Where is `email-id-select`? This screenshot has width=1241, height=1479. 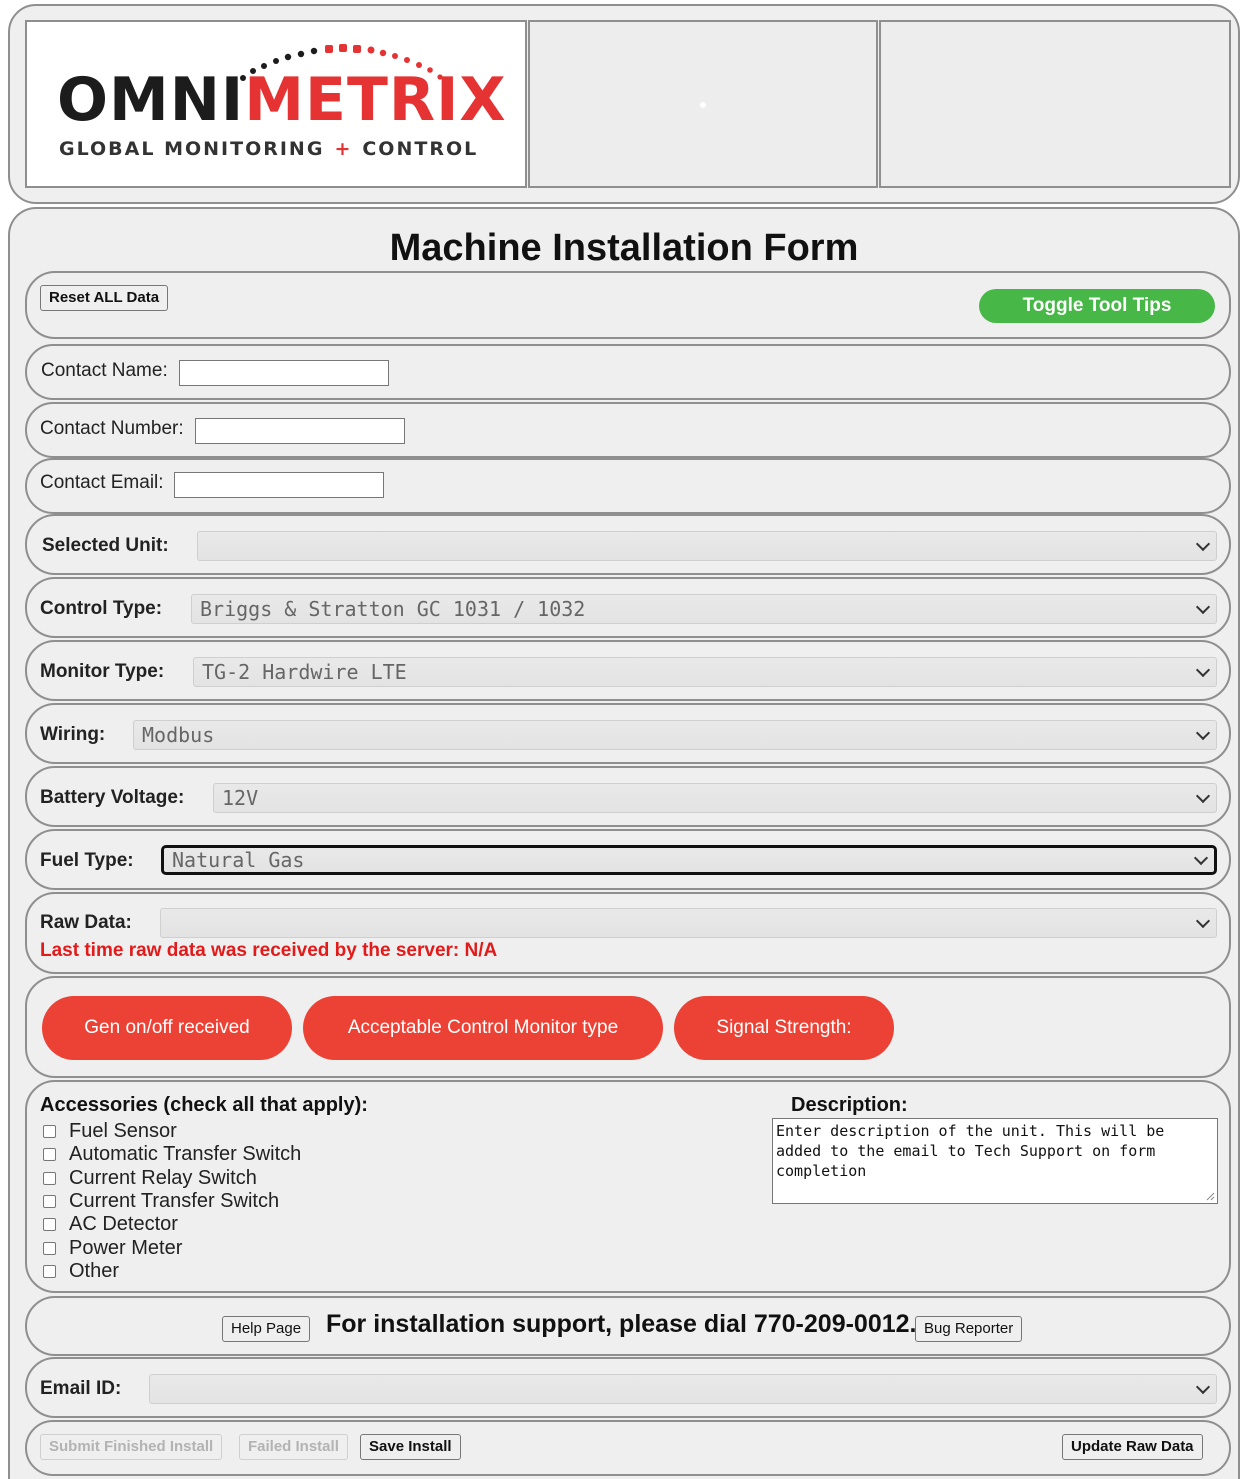 email-id-select is located at coordinates (683, 1389).